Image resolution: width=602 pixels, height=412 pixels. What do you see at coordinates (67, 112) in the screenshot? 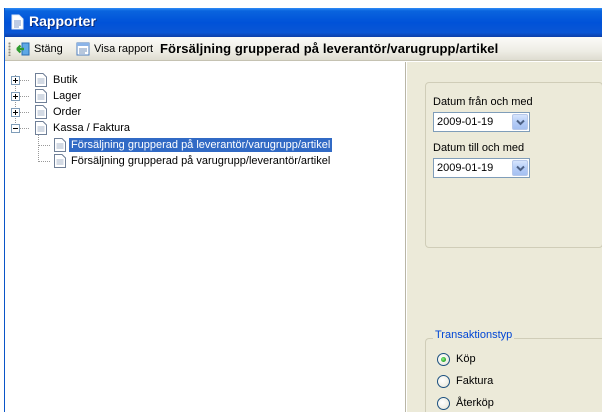
I see `tree-node-label: Order` at bounding box center [67, 112].